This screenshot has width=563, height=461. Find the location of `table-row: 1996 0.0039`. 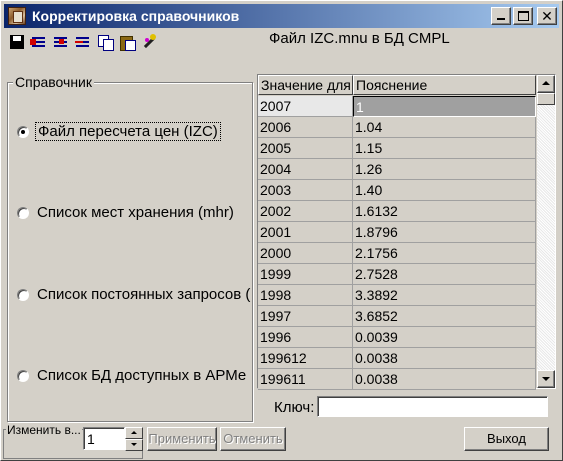

table-row: 1996 0.0039 is located at coordinates (397, 337).